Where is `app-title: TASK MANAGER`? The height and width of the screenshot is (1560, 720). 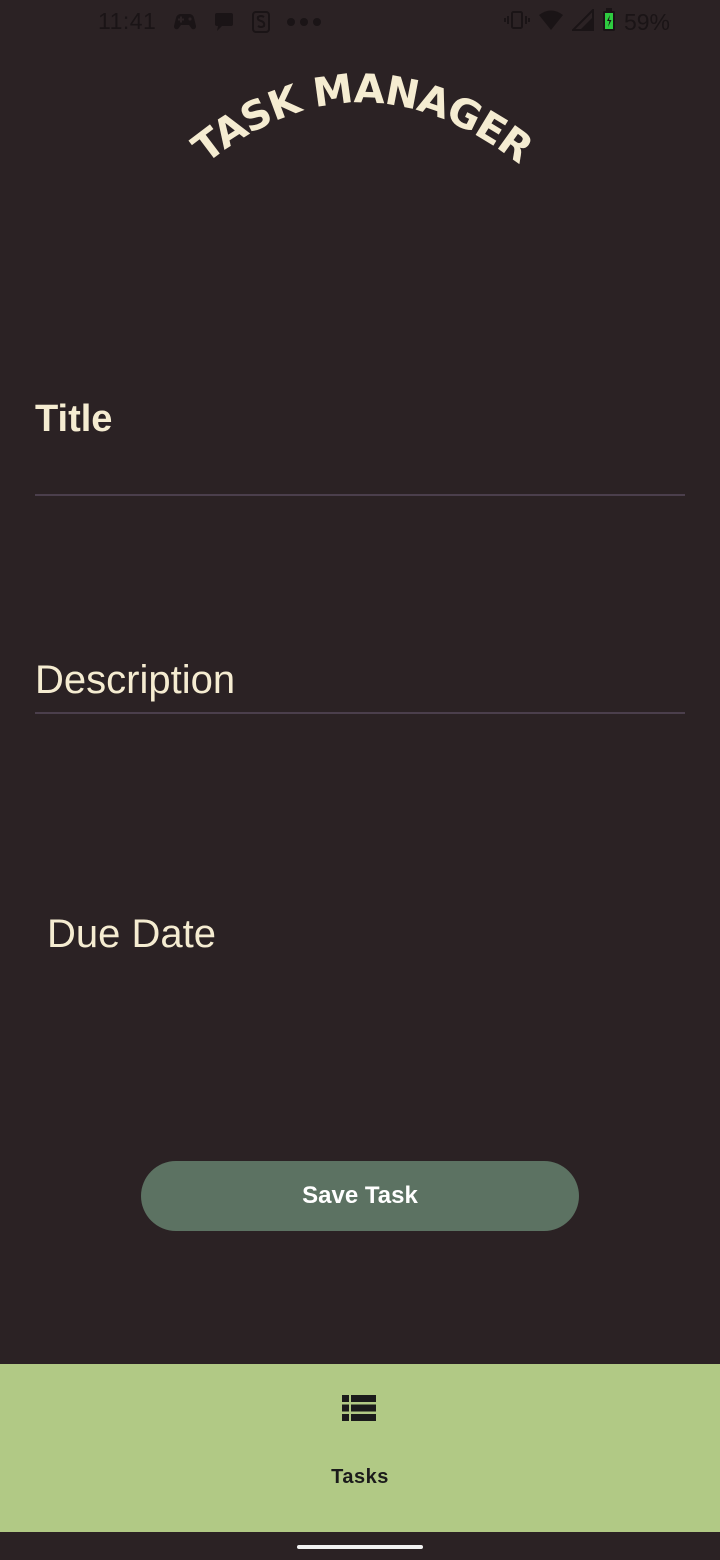
app-title: TASK MANAGER is located at coordinates (360, 125).